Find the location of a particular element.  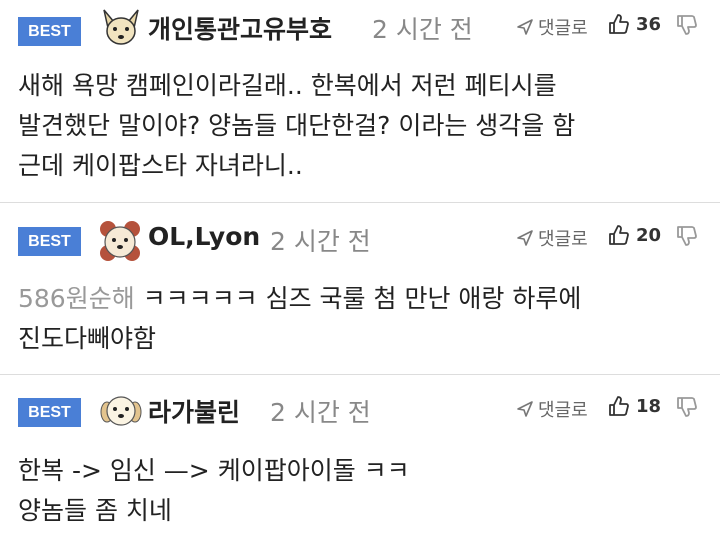

like-count: 18 is located at coordinates (649, 406).